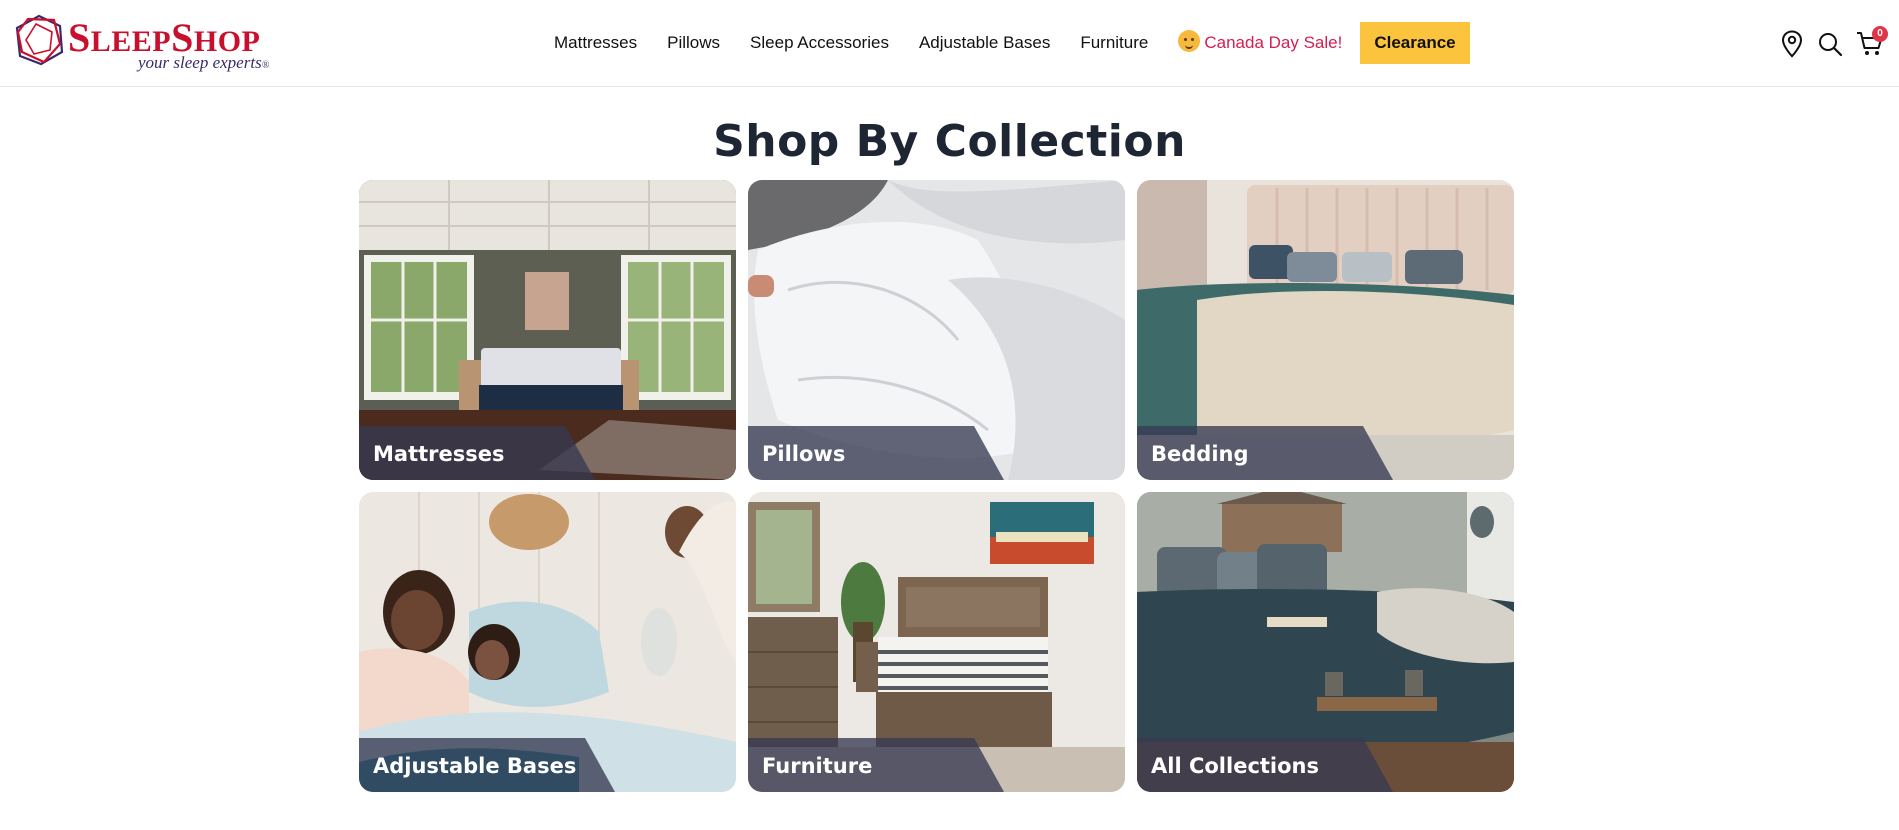 The height and width of the screenshot is (830, 1899). What do you see at coordinates (439, 454) in the screenshot?
I see `collection-label: Mattresses` at bounding box center [439, 454].